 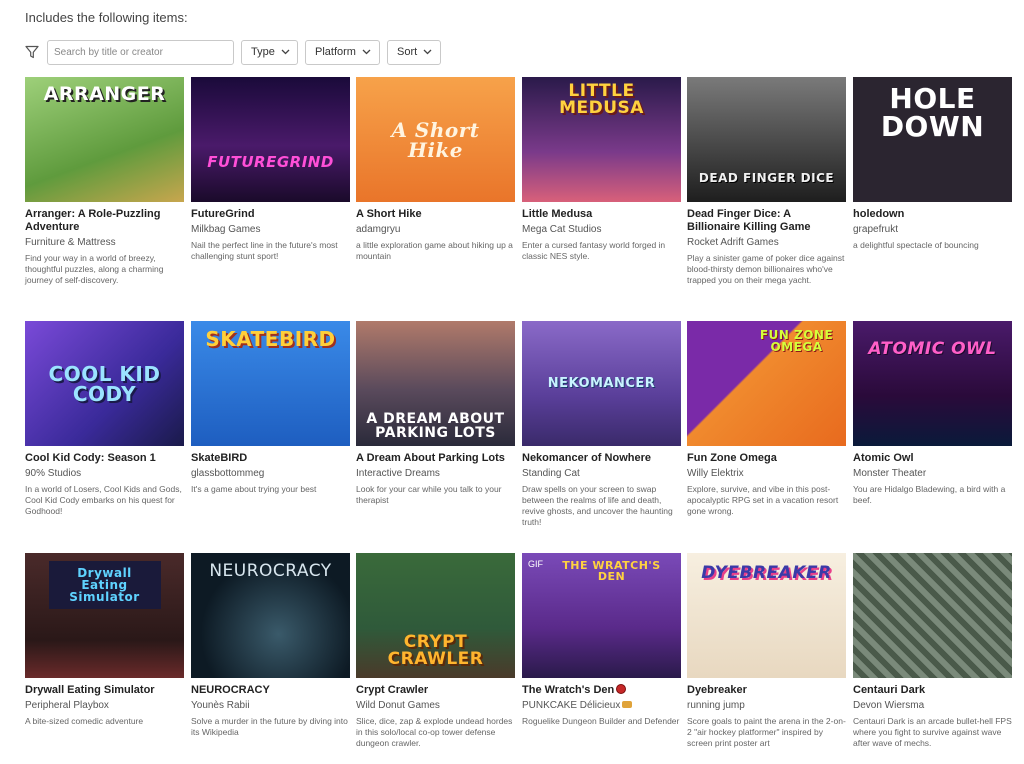 I want to click on game-thumbnail: HOLE DOWN, so click(x=932, y=139).